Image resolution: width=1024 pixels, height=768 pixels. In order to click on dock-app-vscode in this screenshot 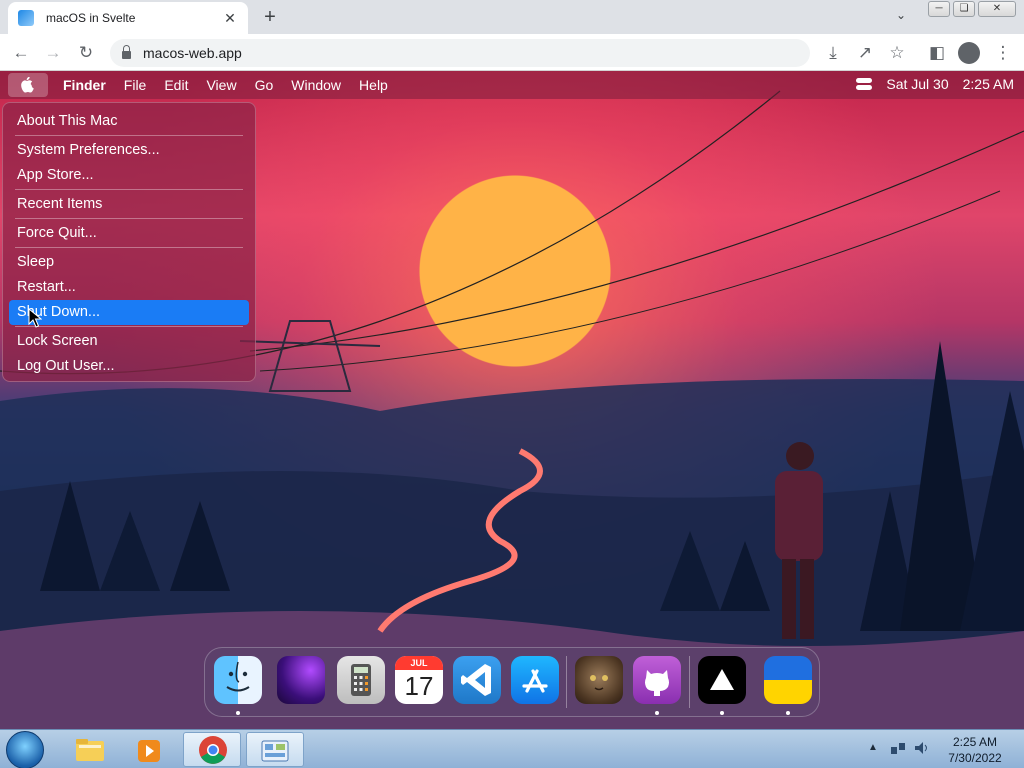, I will do `click(477, 680)`.